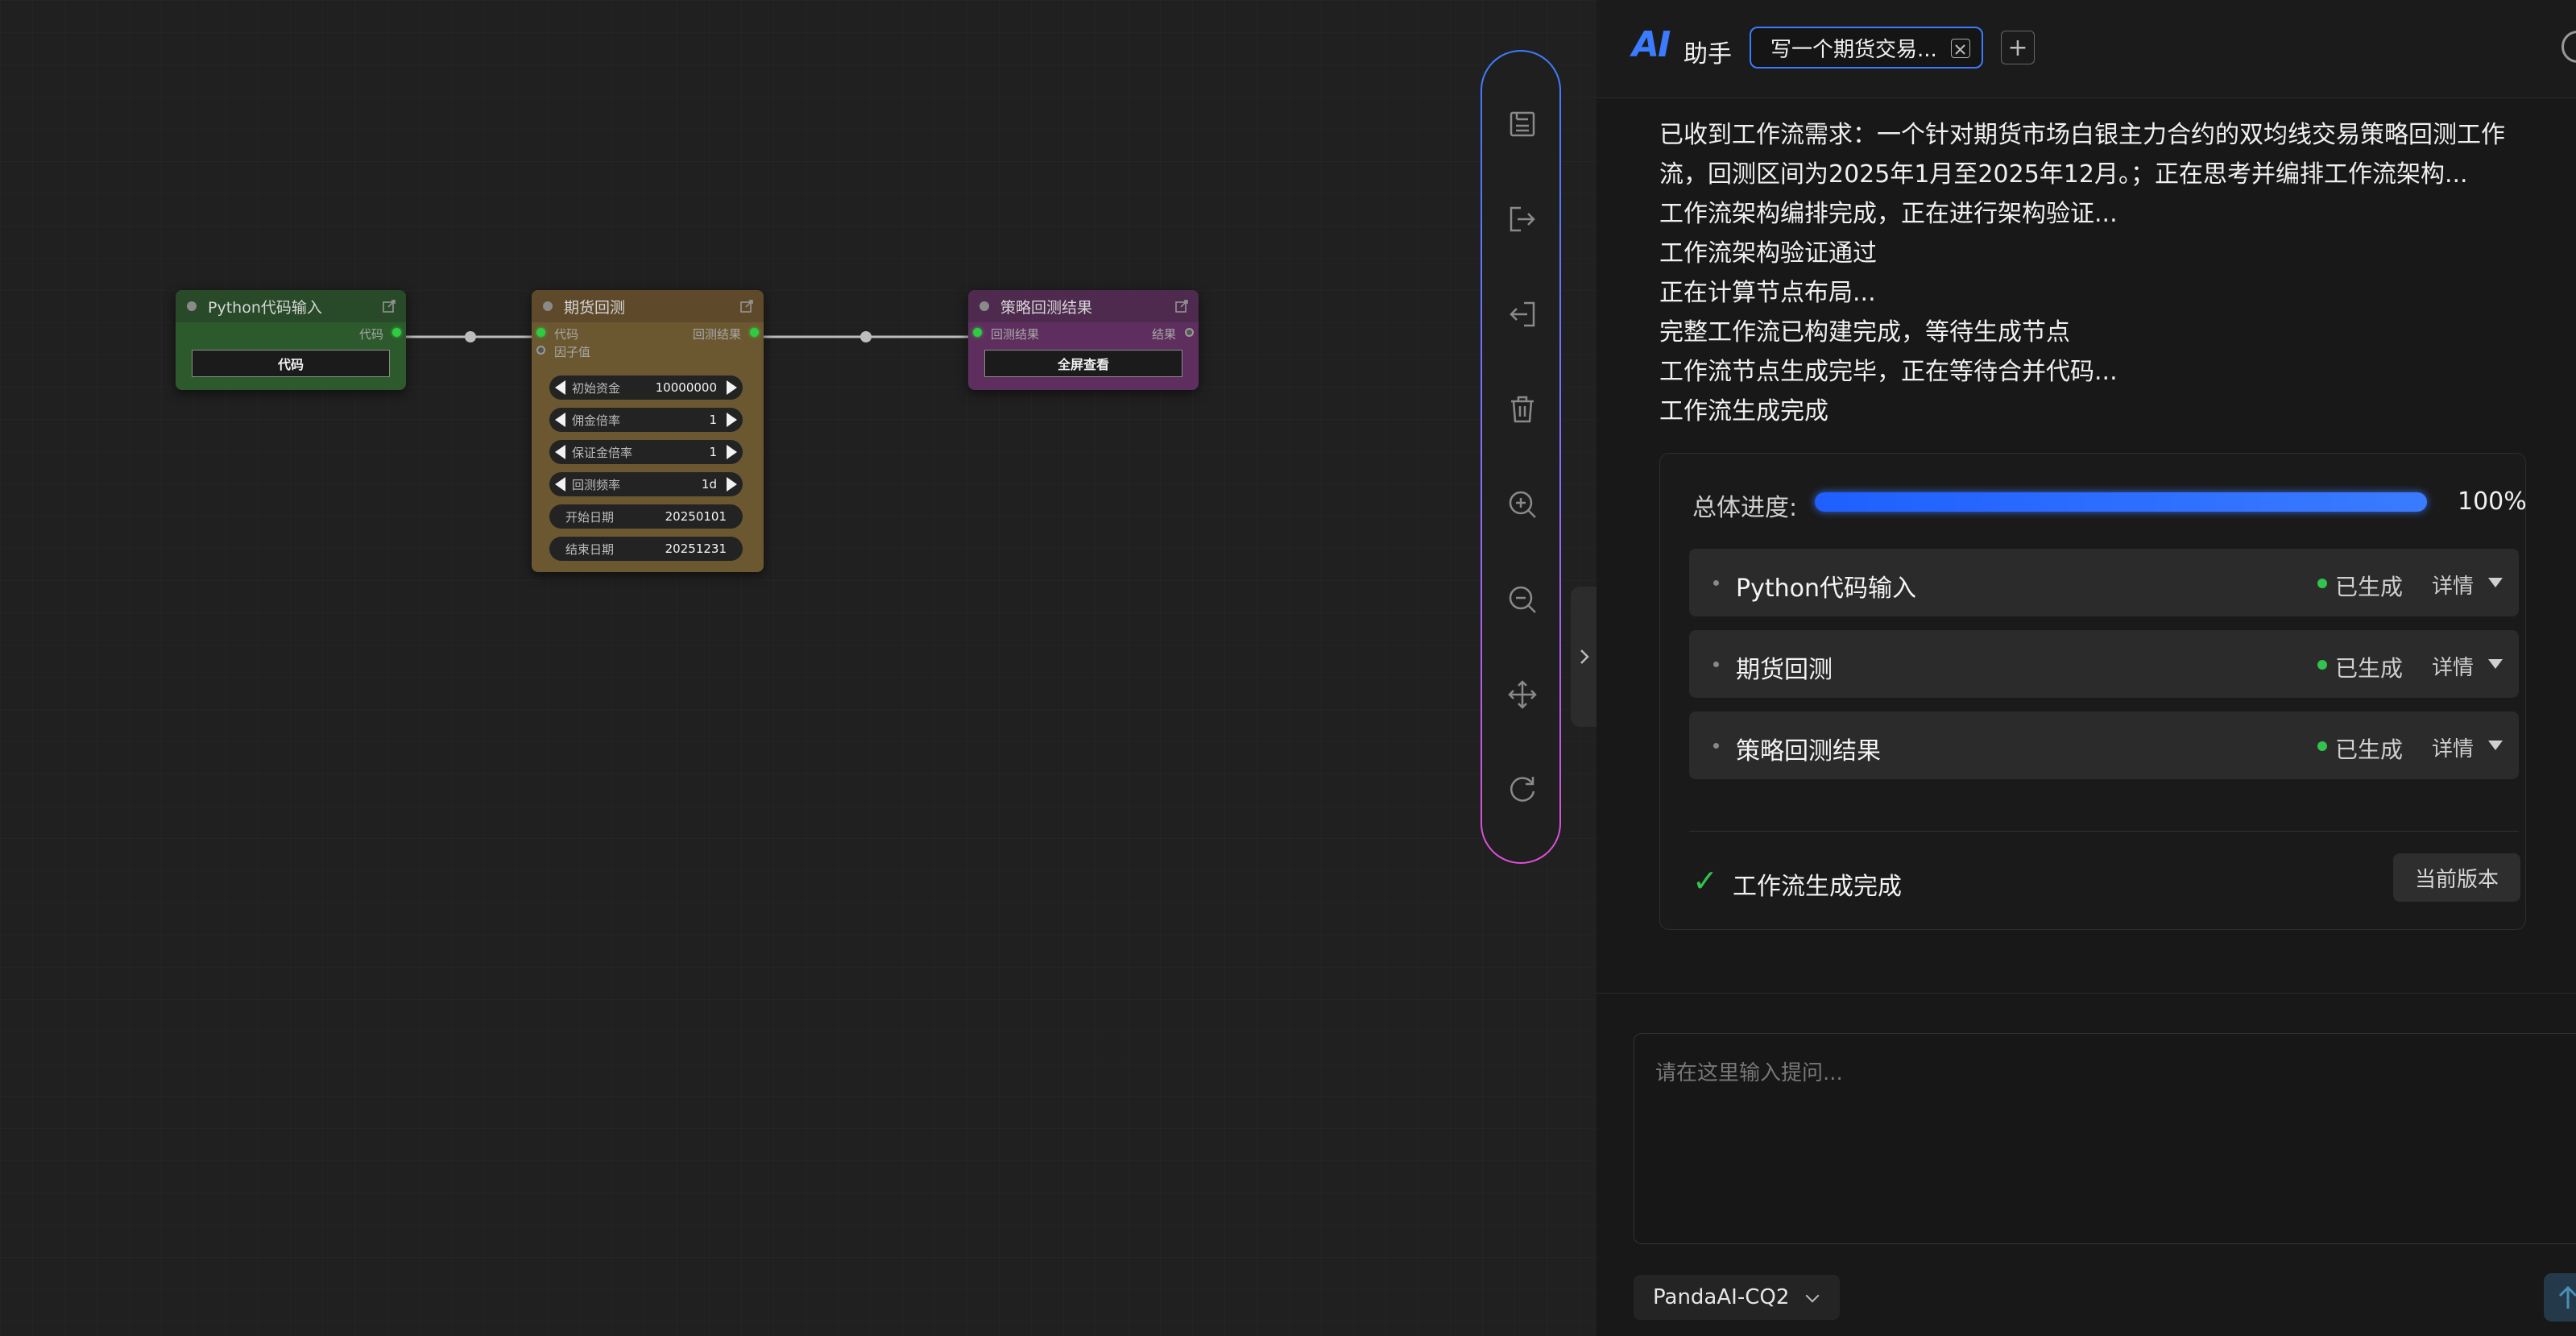  What do you see at coordinates (686, 388) in the screenshot?
I see `widget-value: 10000000` at bounding box center [686, 388].